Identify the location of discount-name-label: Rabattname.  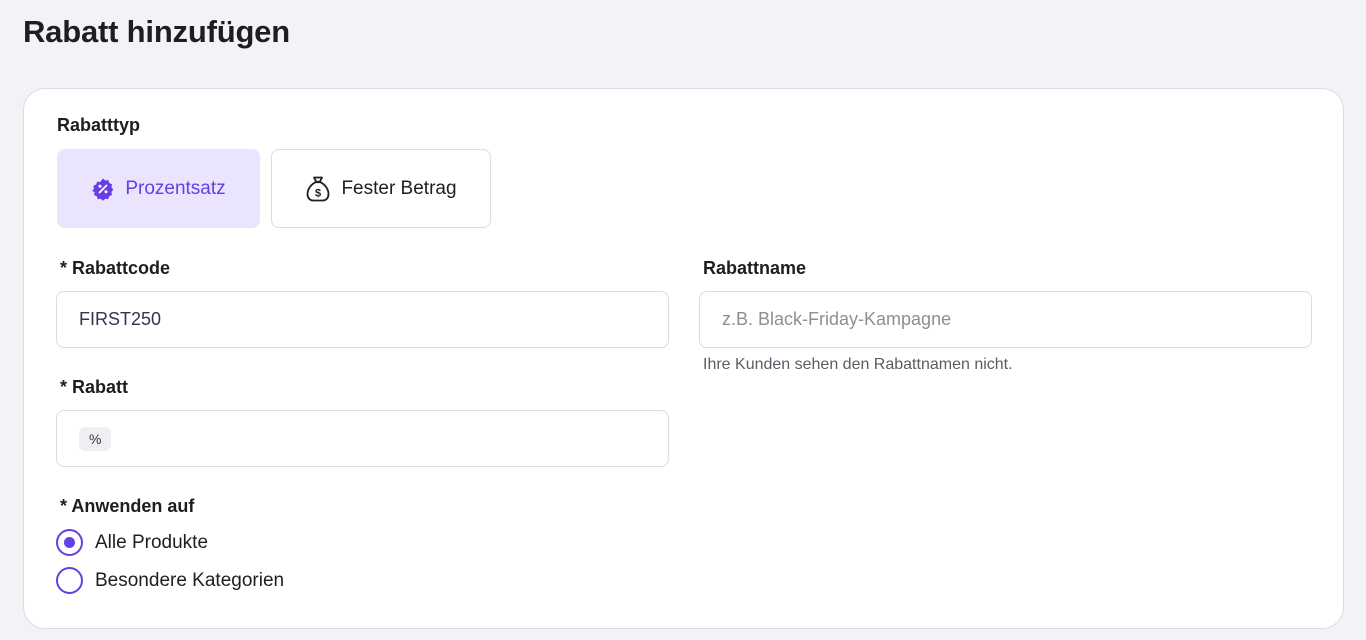
(755, 268).